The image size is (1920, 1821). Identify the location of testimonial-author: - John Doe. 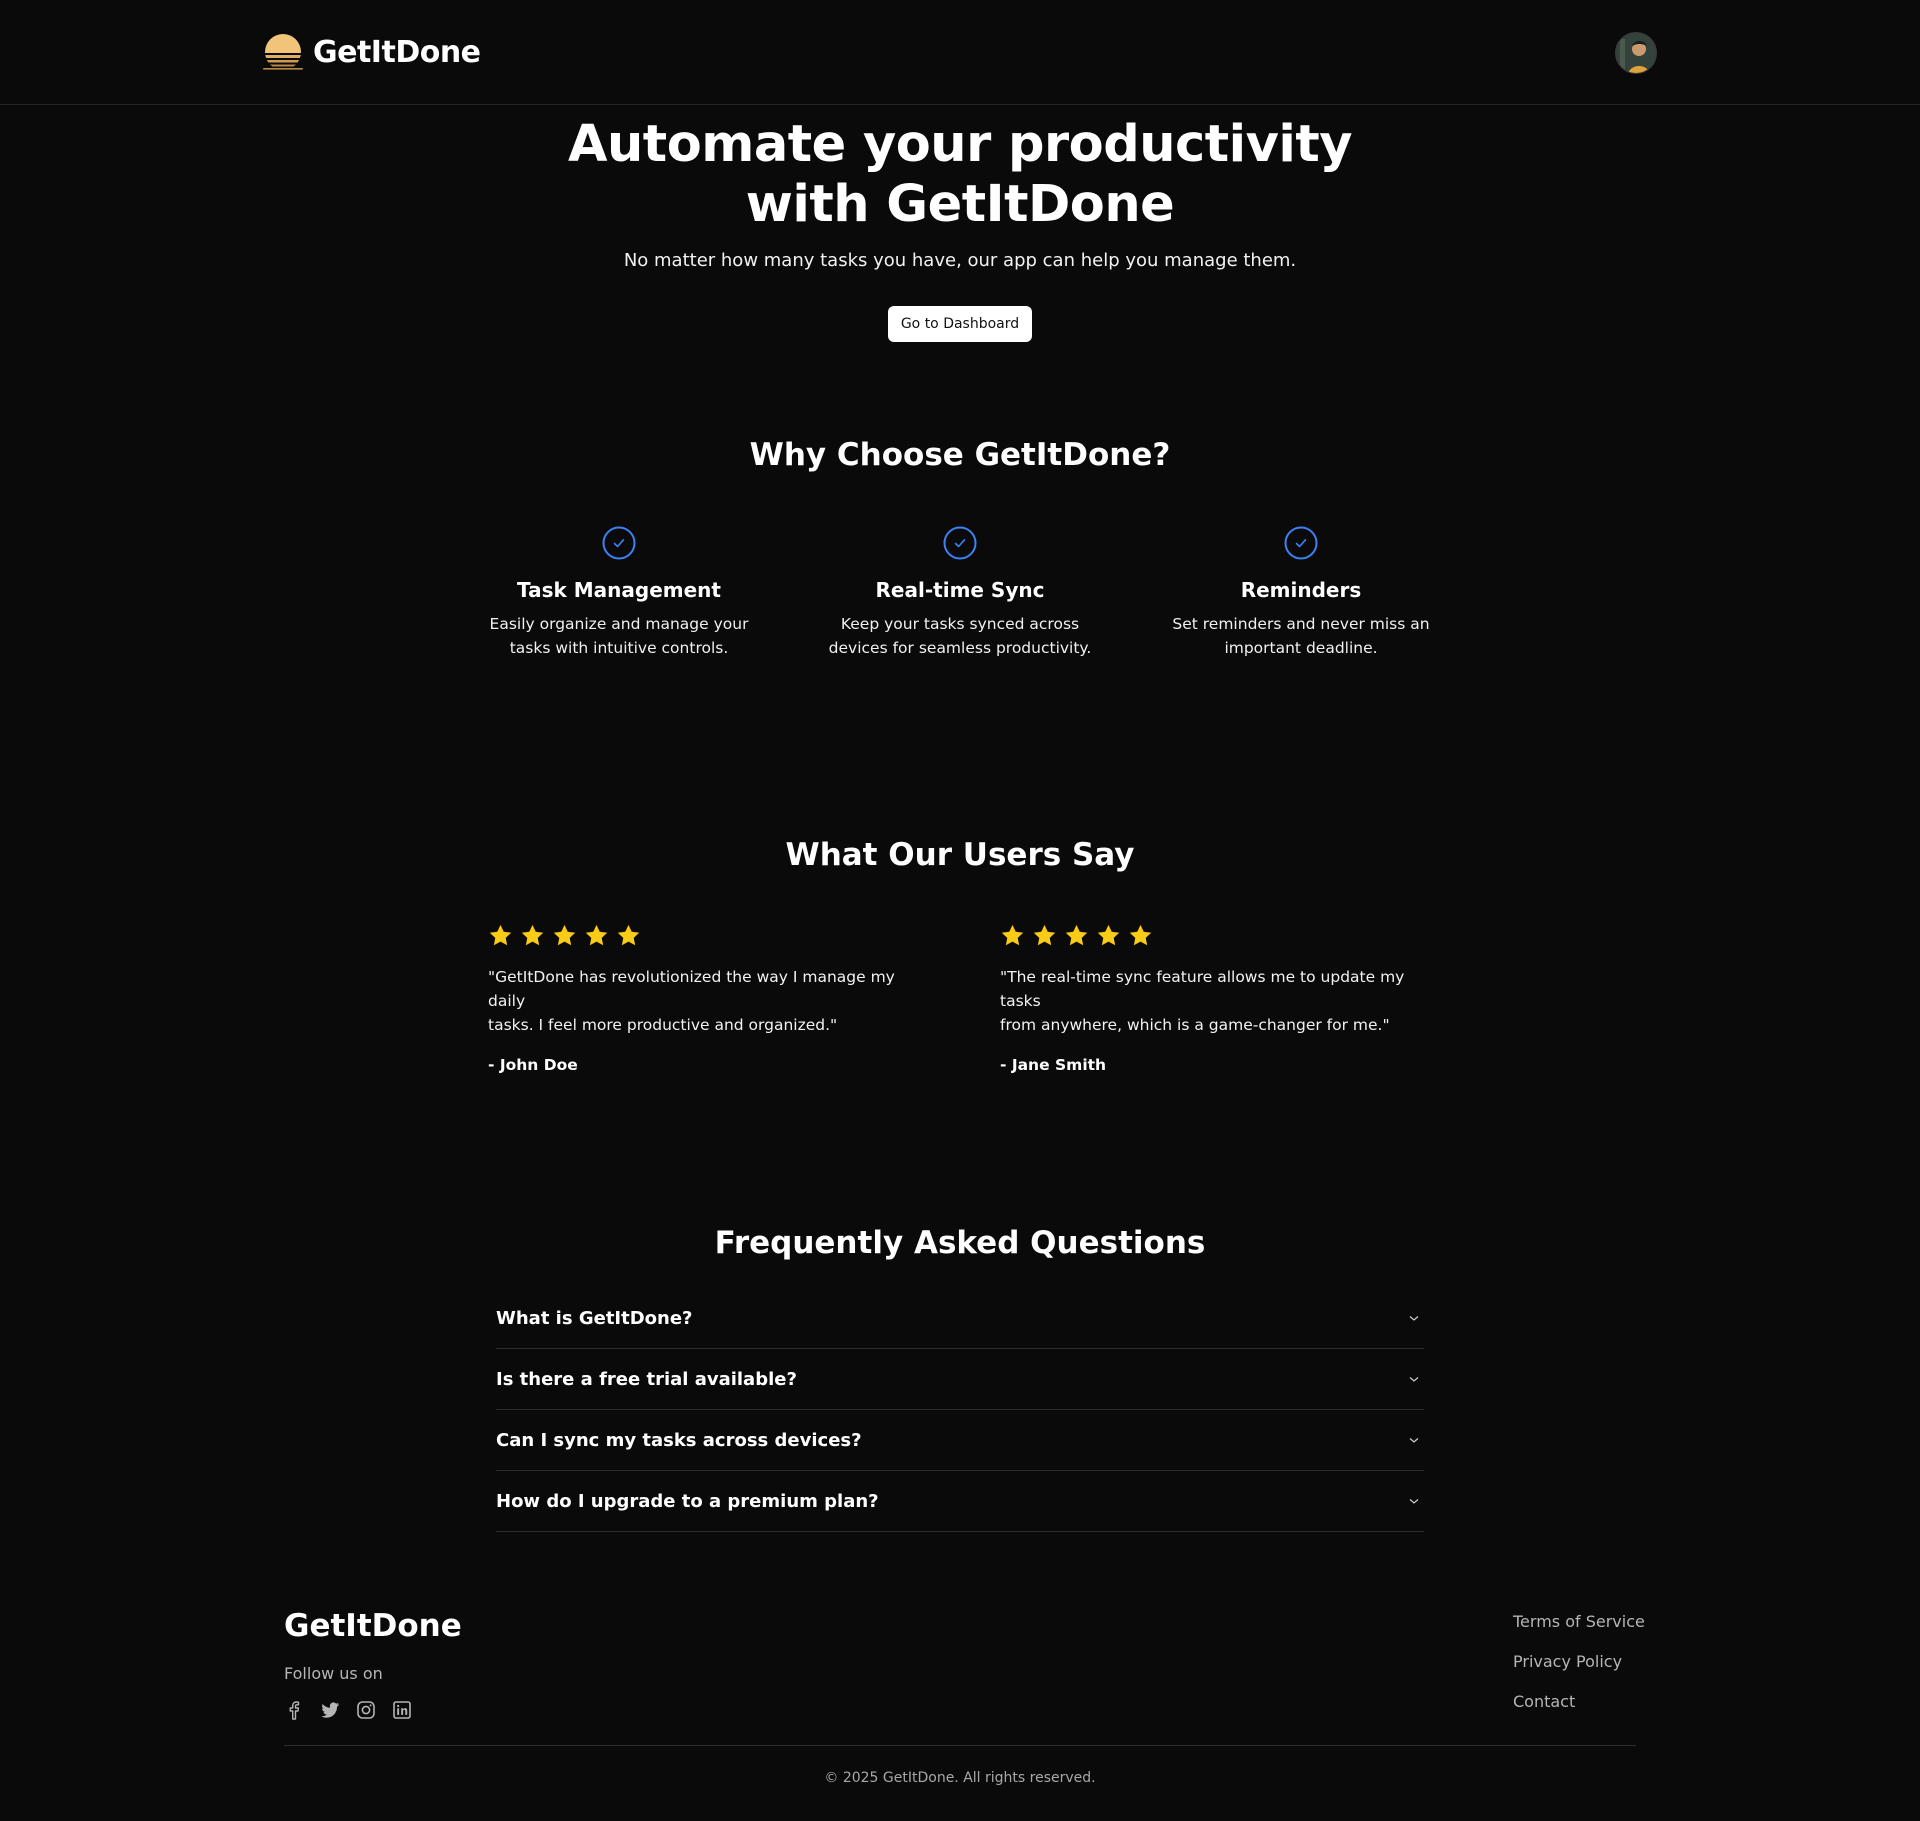
(533, 1065).